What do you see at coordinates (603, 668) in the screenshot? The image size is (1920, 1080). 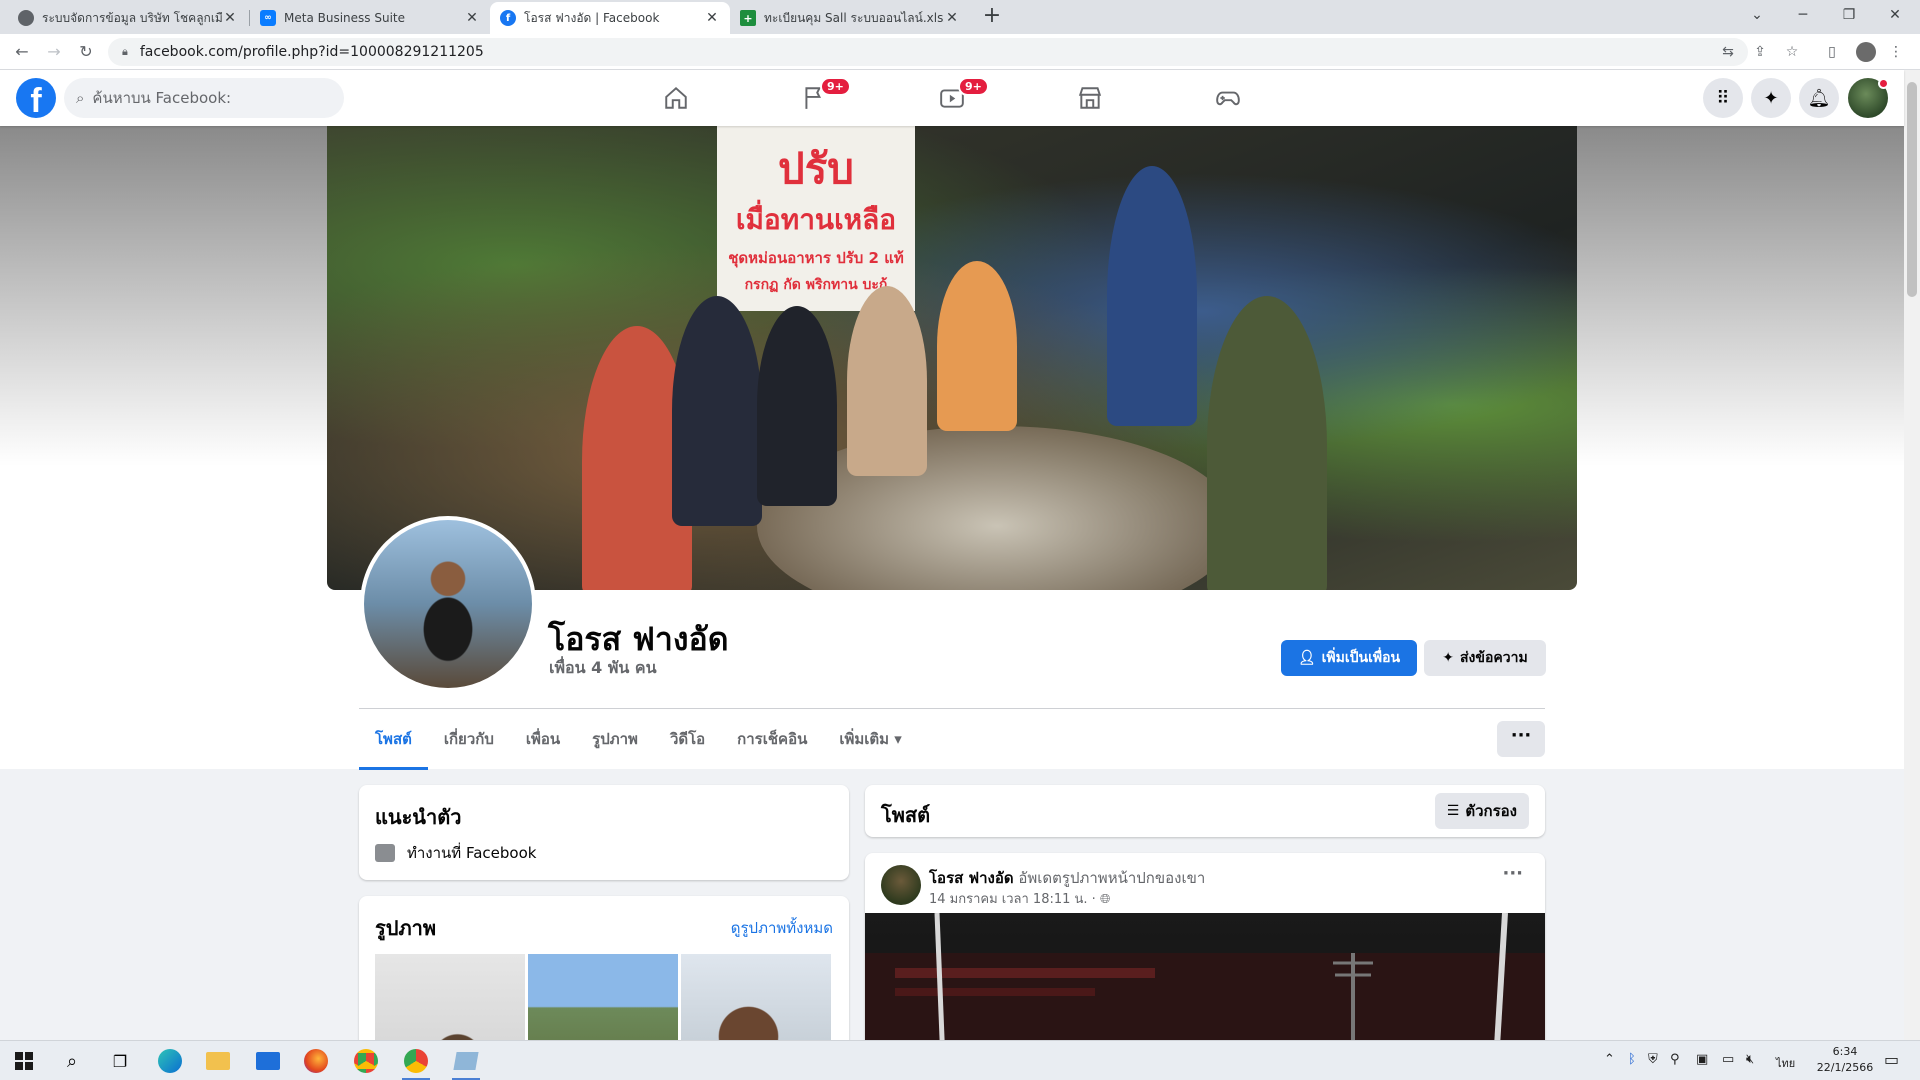 I see `friend-count: เพื่อน 4 พัน คน` at bounding box center [603, 668].